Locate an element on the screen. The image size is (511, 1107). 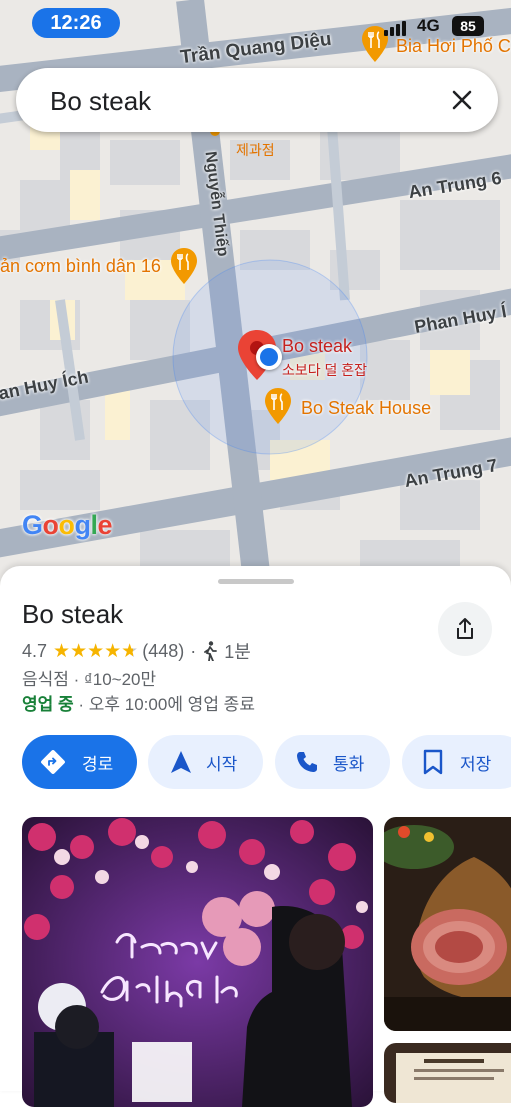
rating-value: 4.7 is located at coordinates (35, 650).